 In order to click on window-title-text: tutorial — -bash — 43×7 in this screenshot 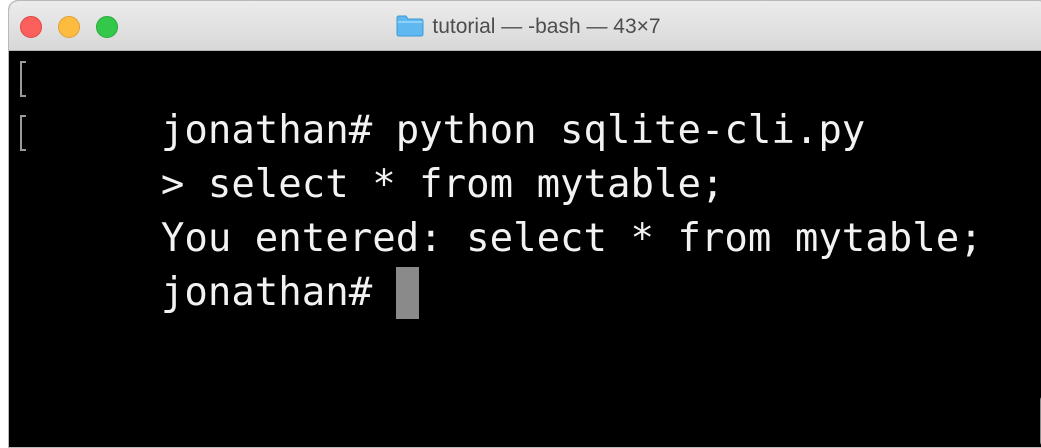, I will do `click(546, 26)`.